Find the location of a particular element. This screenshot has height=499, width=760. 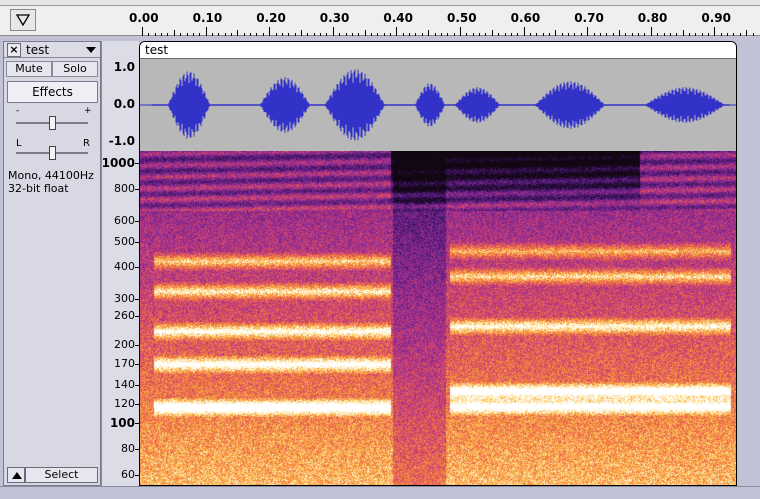

frequency-scale-label: 500 is located at coordinates (124, 241).